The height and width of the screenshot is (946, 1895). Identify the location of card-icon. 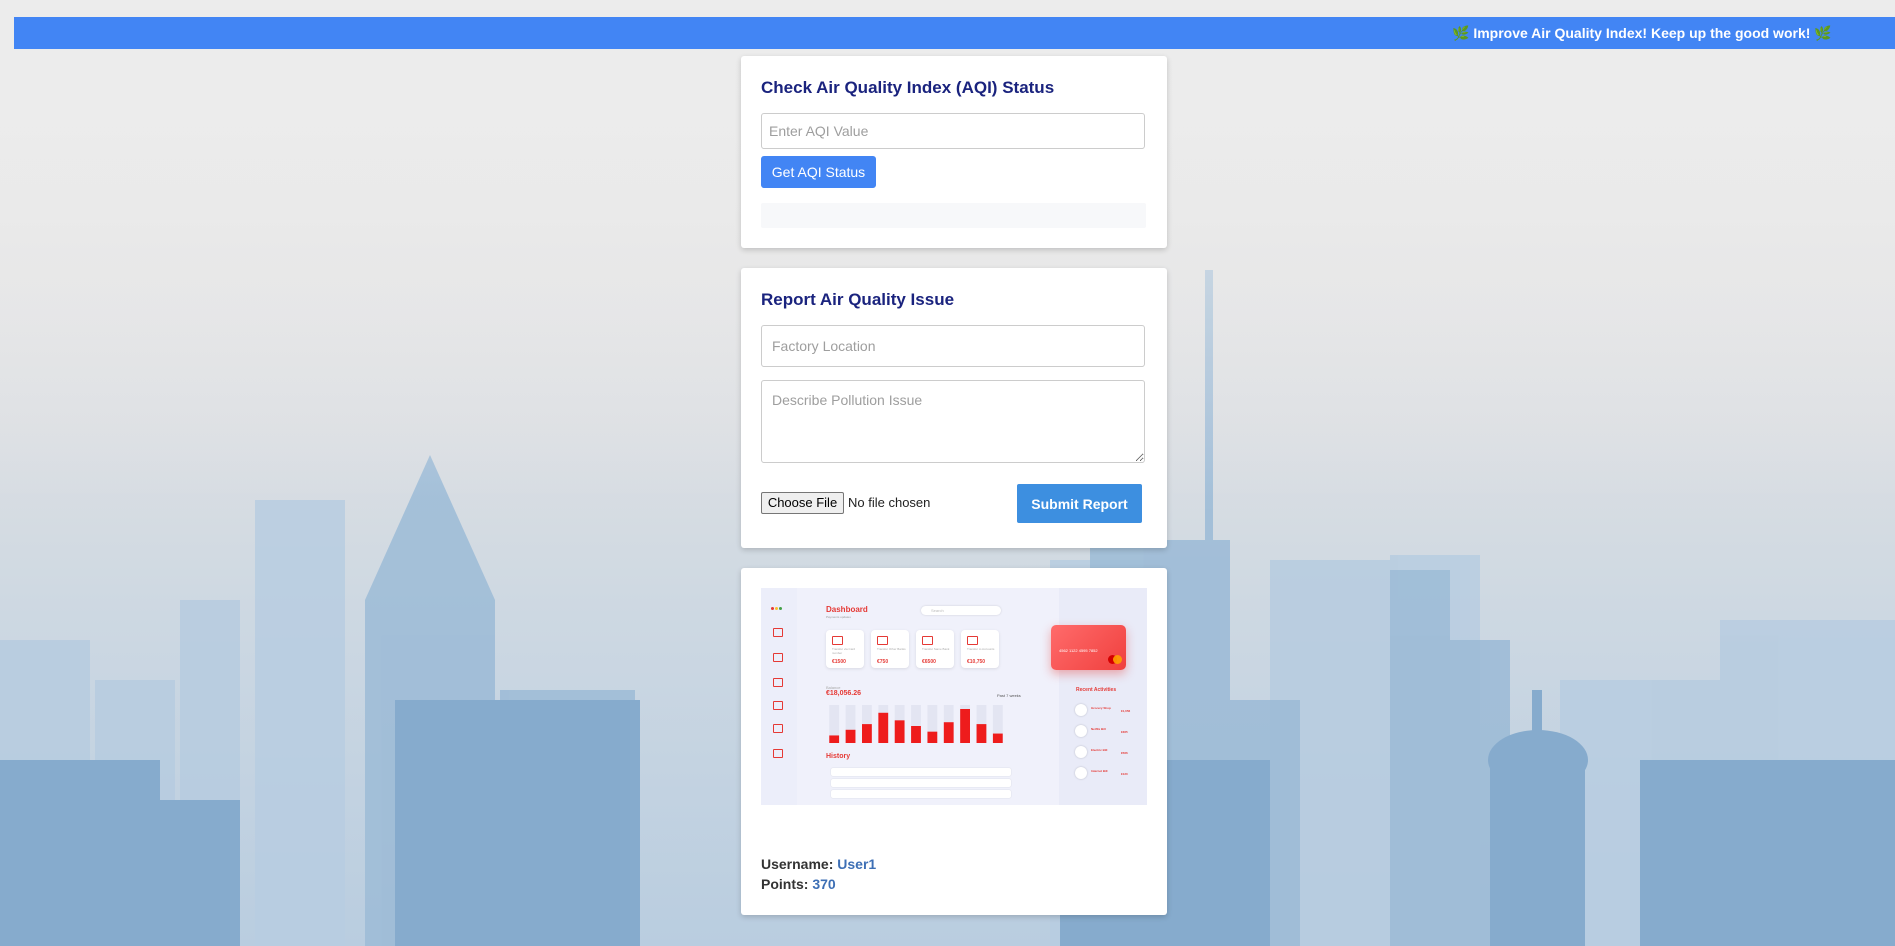
(837, 640).